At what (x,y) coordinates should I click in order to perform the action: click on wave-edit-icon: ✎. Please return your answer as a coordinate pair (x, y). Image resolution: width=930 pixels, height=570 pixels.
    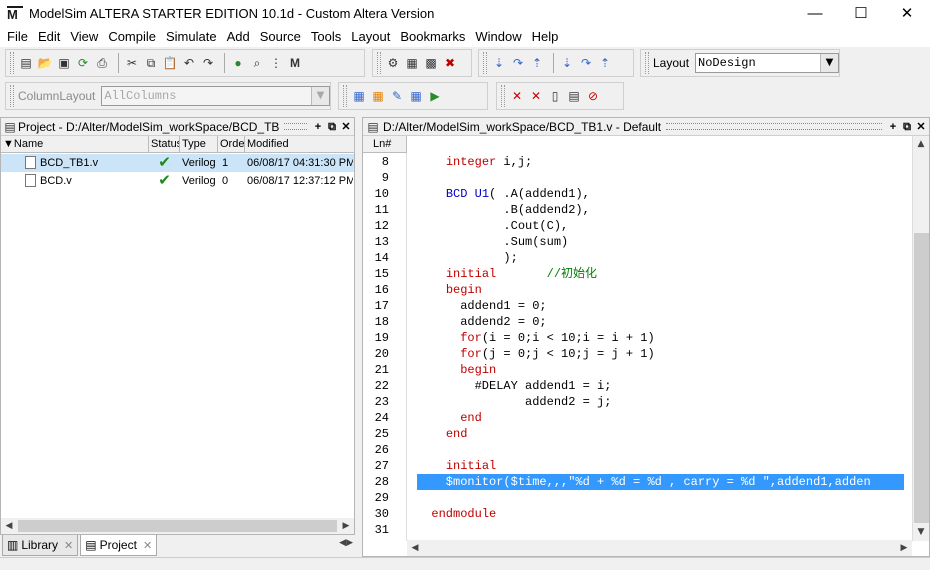
    Looking at the image, I should click on (397, 96).